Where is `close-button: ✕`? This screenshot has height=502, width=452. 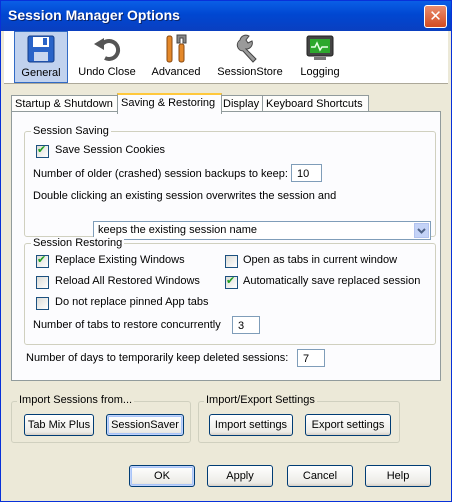 close-button: ✕ is located at coordinates (435, 16).